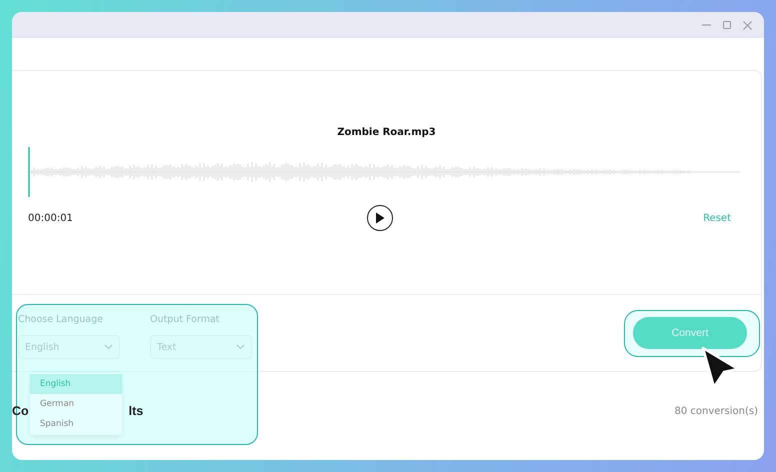 The image size is (776, 472). I want to click on play-button, so click(379, 218).